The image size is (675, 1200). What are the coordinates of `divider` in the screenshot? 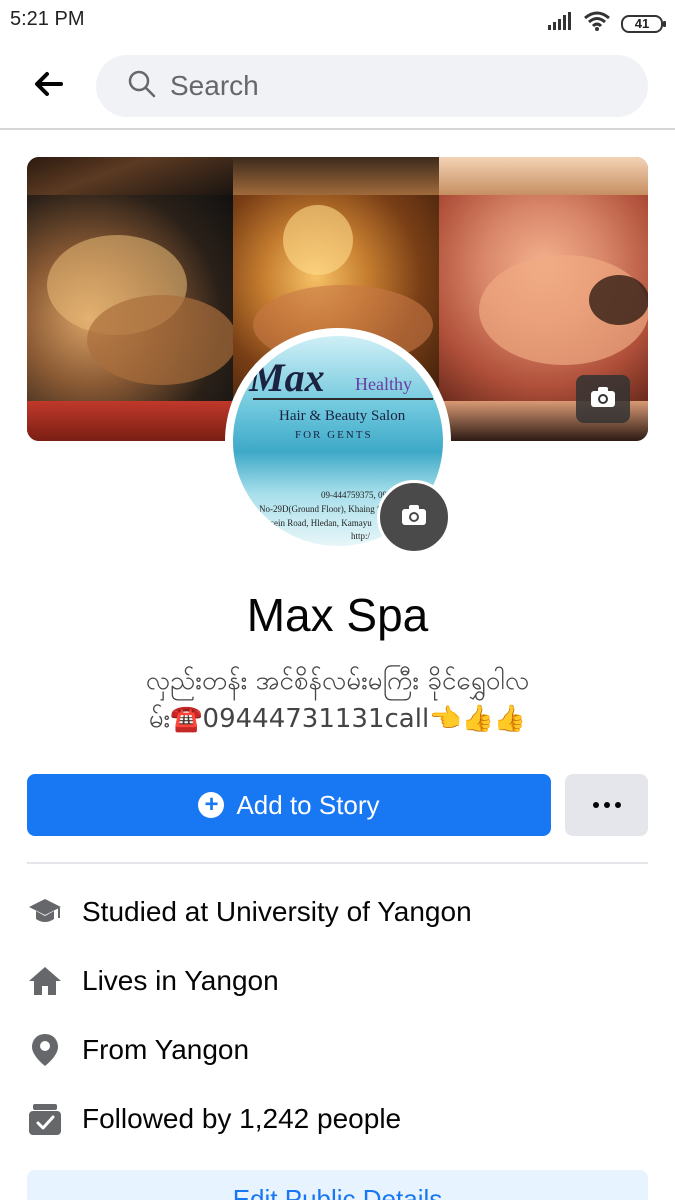 It's located at (337, 863).